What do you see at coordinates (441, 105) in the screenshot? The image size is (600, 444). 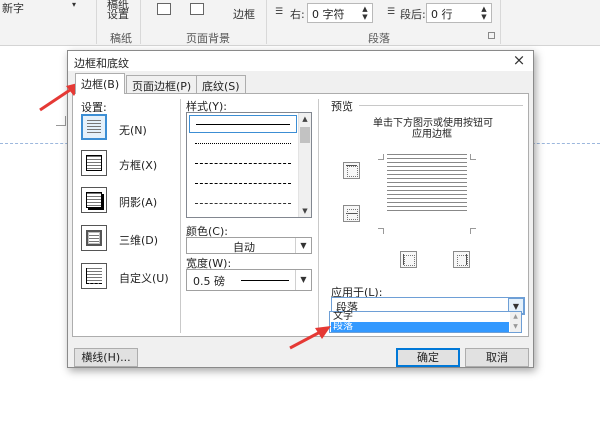 I see `preview-groupline` at bounding box center [441, 105].